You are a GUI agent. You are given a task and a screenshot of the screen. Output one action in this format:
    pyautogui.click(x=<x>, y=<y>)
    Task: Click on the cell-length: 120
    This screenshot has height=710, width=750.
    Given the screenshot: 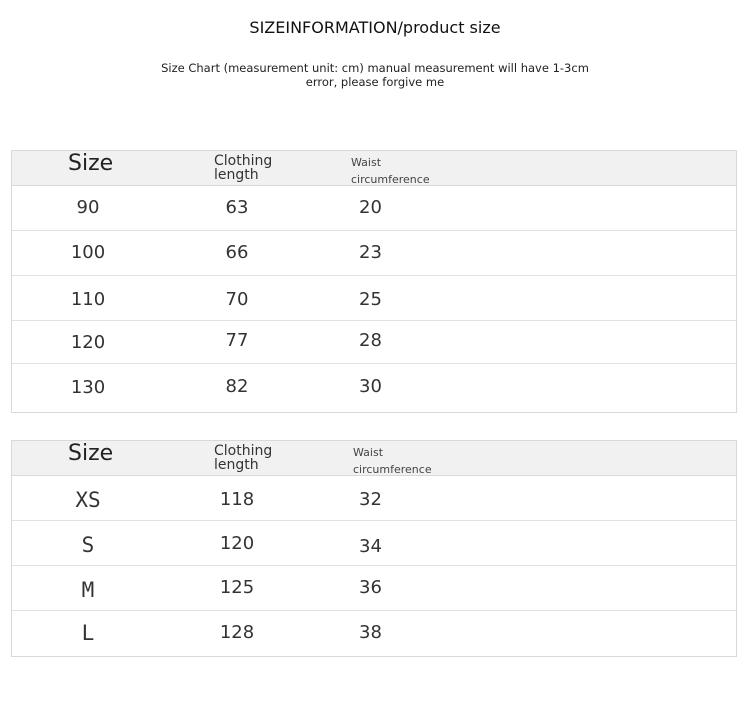 What is the action you would take?
    pyautogui.click(x=237, y=543)
    